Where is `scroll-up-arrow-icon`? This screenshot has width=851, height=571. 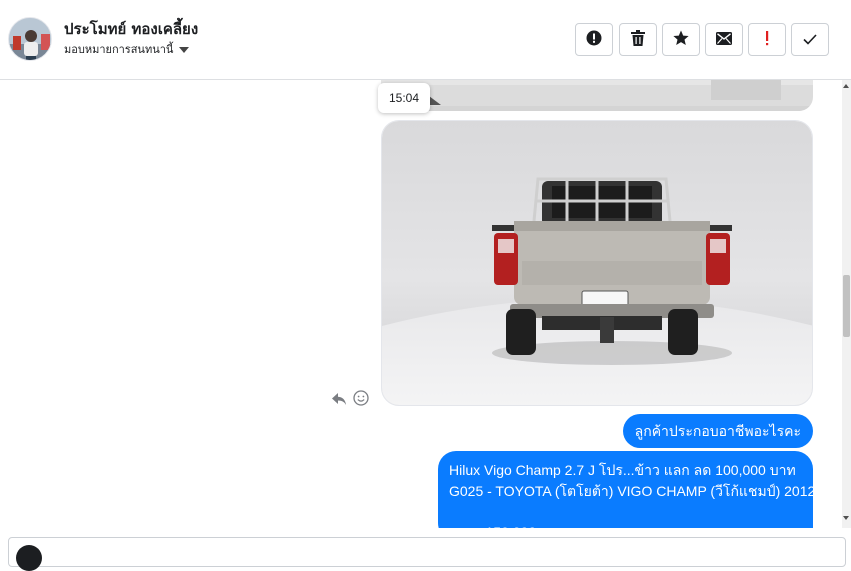 scroll-up-arrow-icon is located at coordinates (846, 86).